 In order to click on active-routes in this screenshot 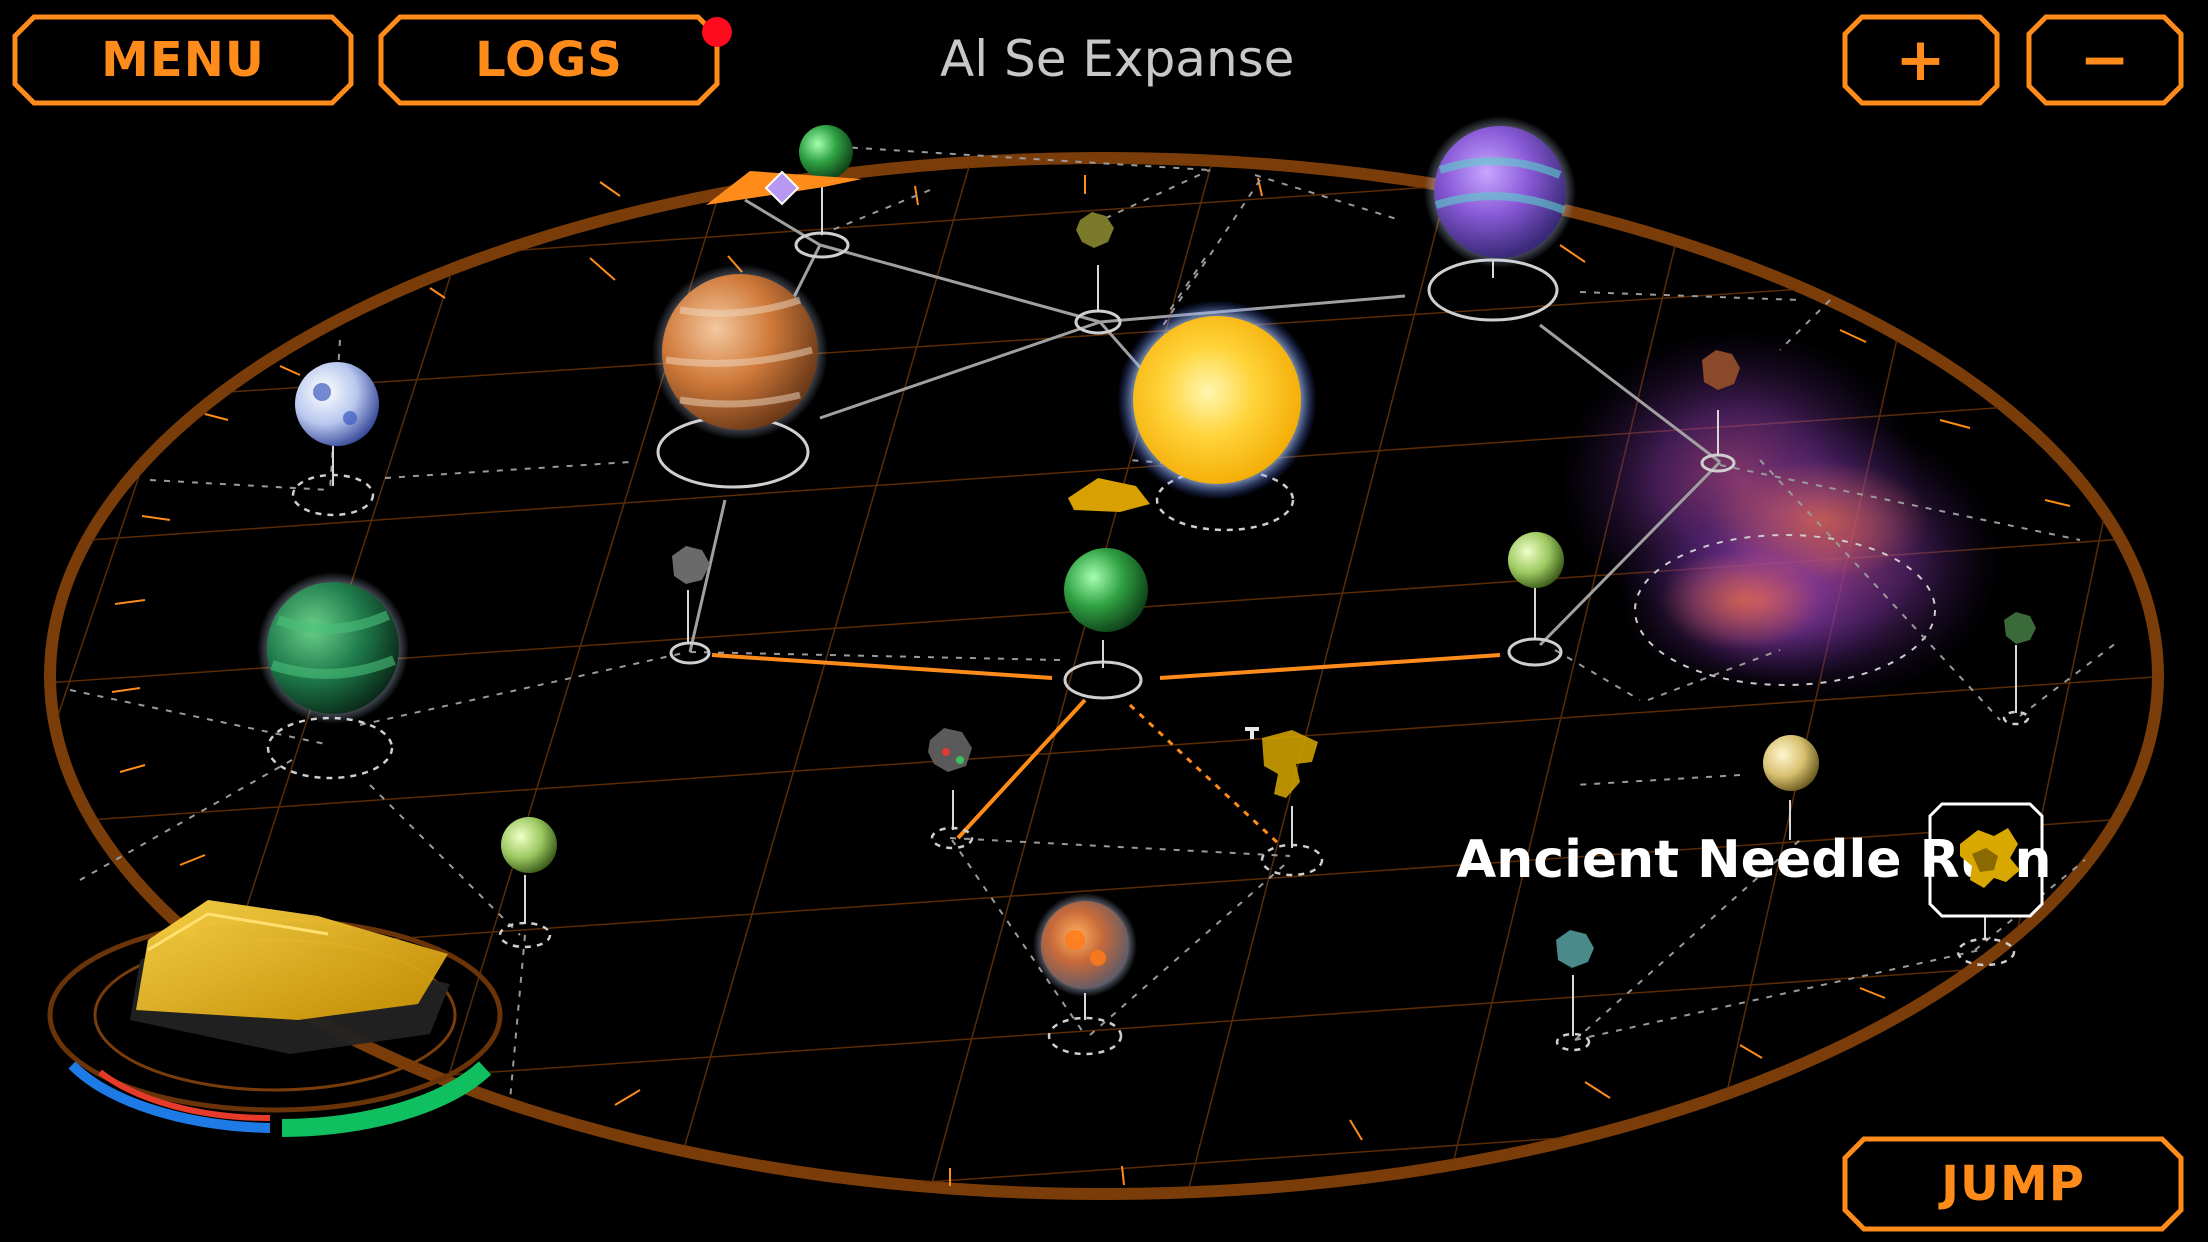, I will do `click(1106, 746)`.